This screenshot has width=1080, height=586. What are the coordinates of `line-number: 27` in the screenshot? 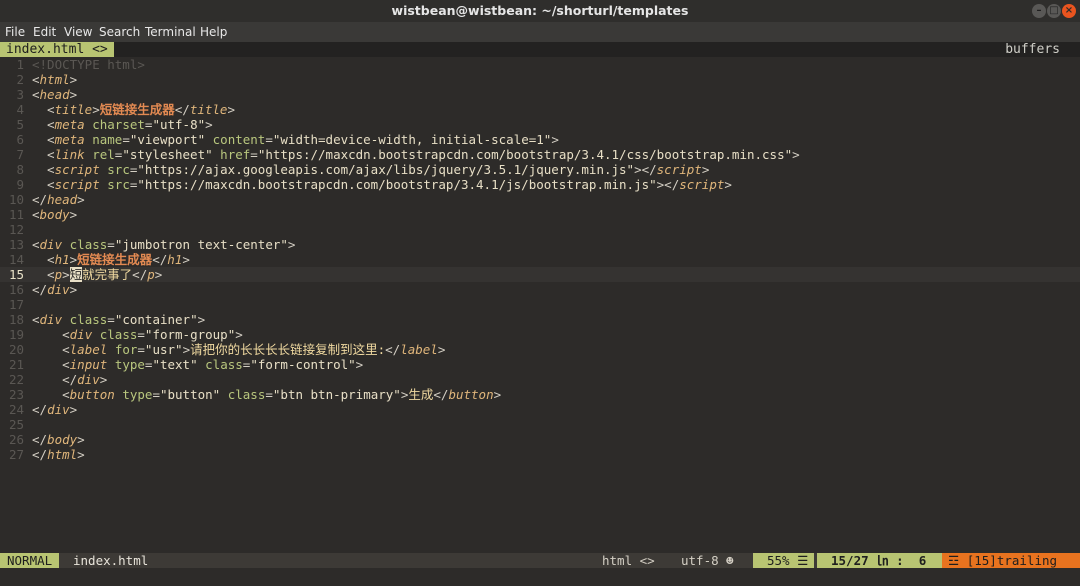 It's located at (16, 454).